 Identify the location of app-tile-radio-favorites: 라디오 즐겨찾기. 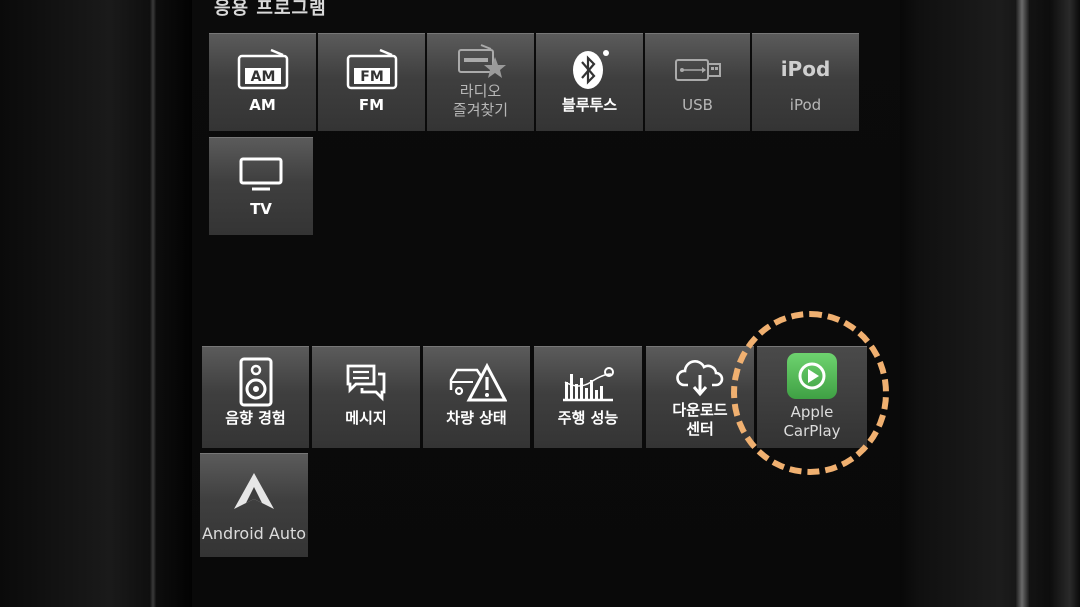
(480, 82).